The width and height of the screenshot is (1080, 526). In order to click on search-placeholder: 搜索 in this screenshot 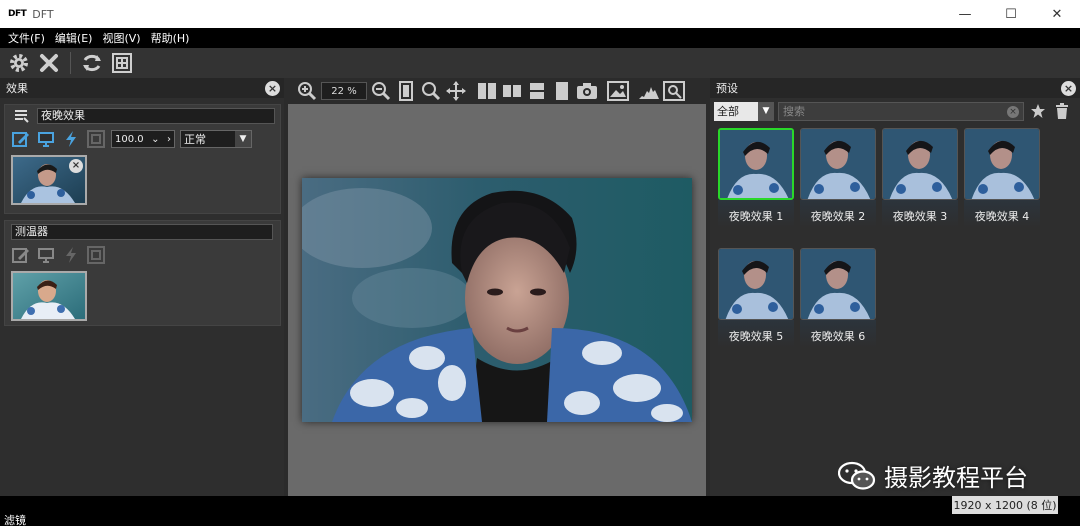, I will do `click(794, 111)`.